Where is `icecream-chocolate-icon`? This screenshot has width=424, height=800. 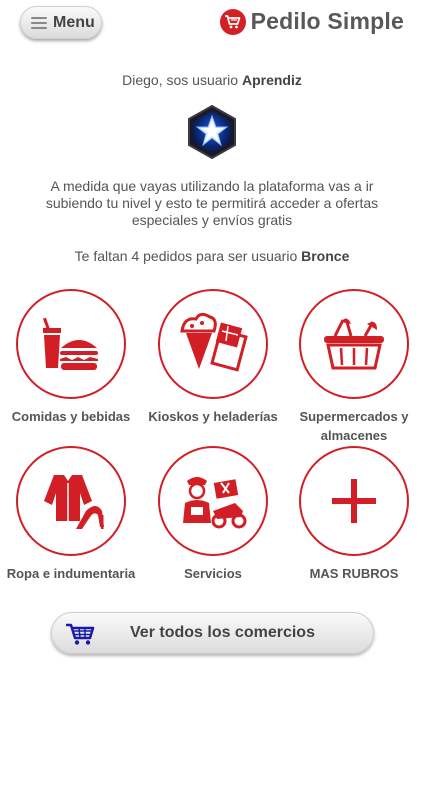
icecream-chocolate-icon is located at coordinates (214, 342).